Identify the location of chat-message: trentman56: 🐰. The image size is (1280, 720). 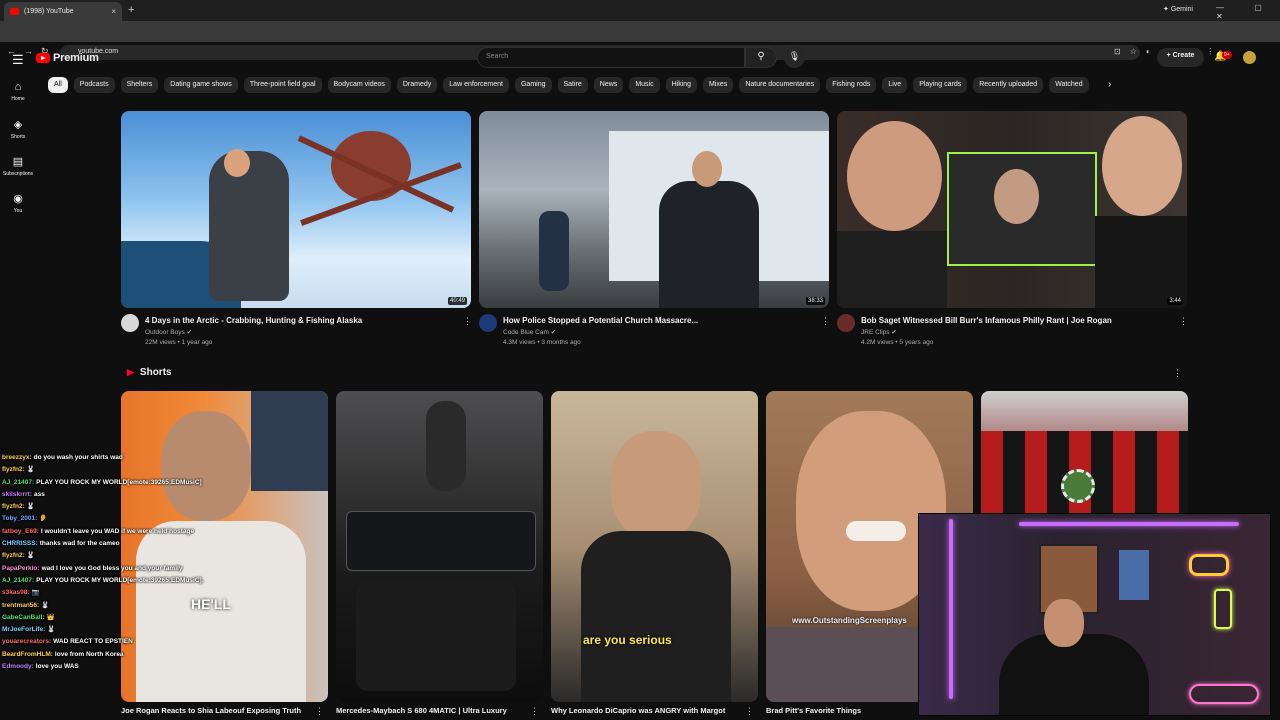
(107, 606).